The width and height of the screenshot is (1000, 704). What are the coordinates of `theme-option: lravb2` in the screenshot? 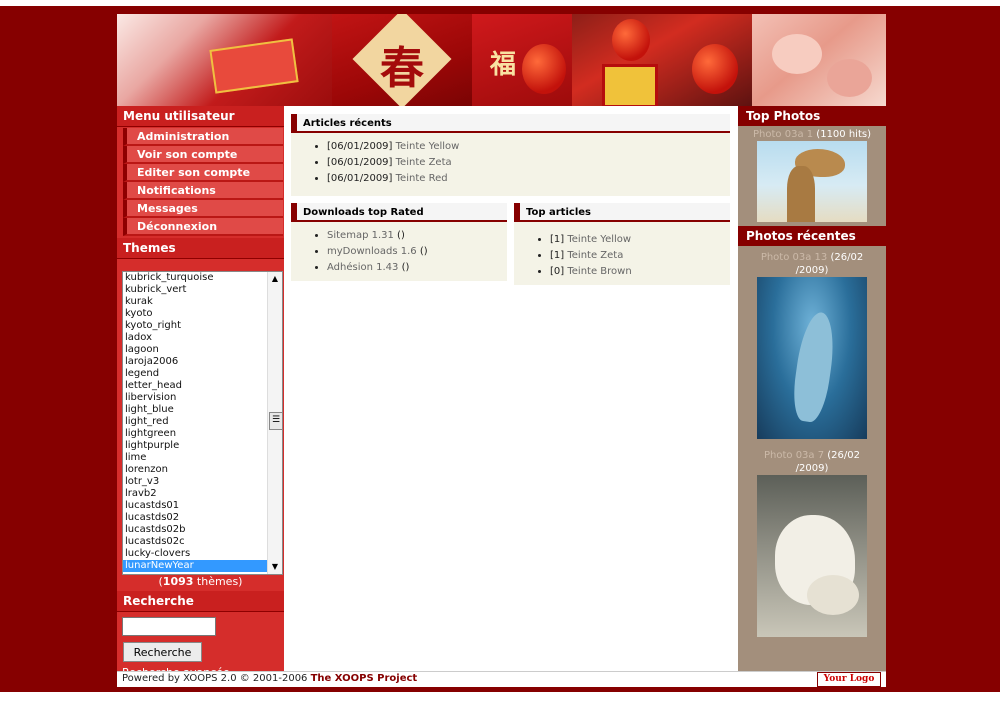 It's located at (195, 494).